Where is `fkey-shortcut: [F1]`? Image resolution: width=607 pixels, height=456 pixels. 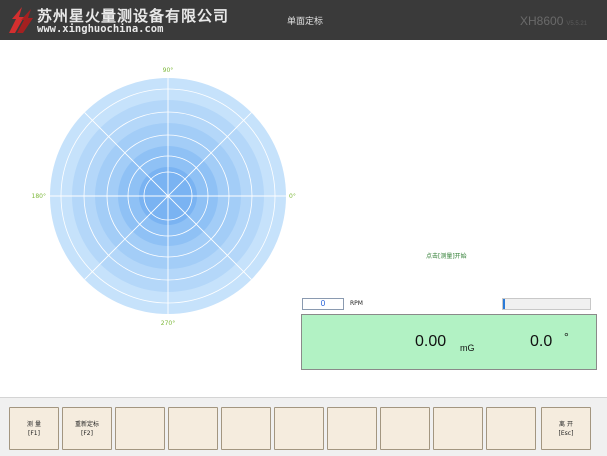 fkey-shortcut: [F1] is located at coordinates (34, 433).